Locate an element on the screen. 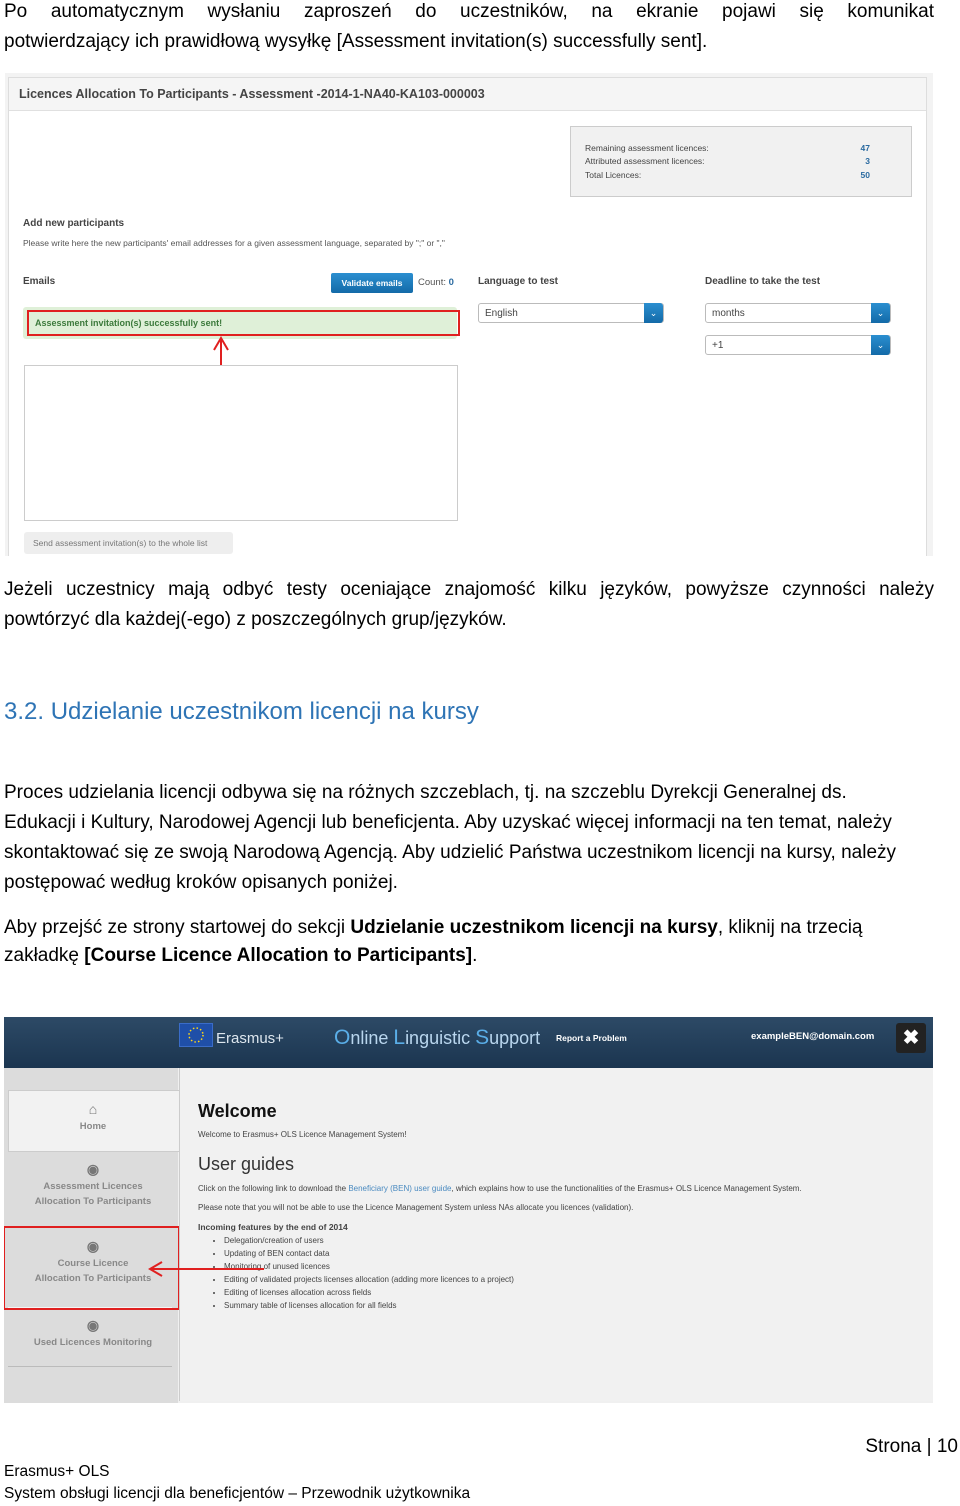  stat-label: Remaining assessment licences: is located at coordinates (647, 148).